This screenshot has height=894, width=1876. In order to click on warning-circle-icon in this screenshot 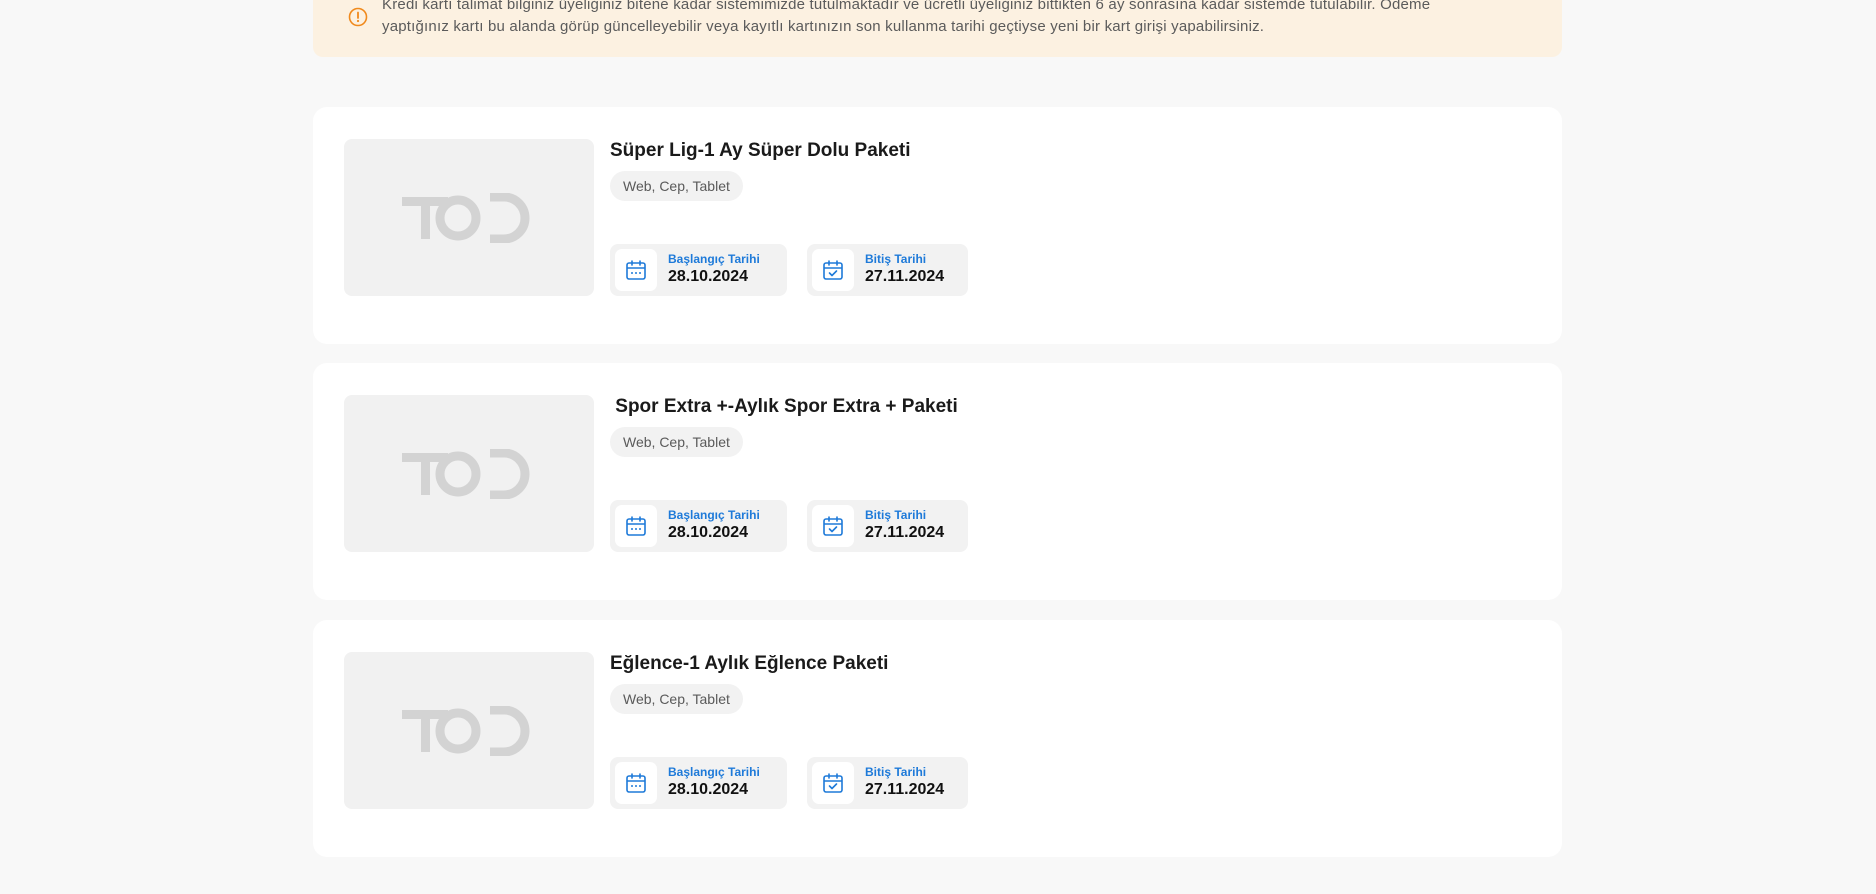, I will do `click(358, 17)`.